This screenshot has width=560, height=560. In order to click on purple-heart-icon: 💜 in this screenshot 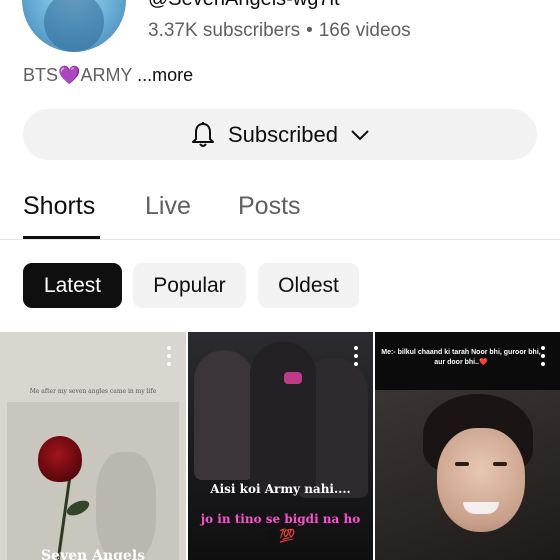, I will do `click(69, 75)`.